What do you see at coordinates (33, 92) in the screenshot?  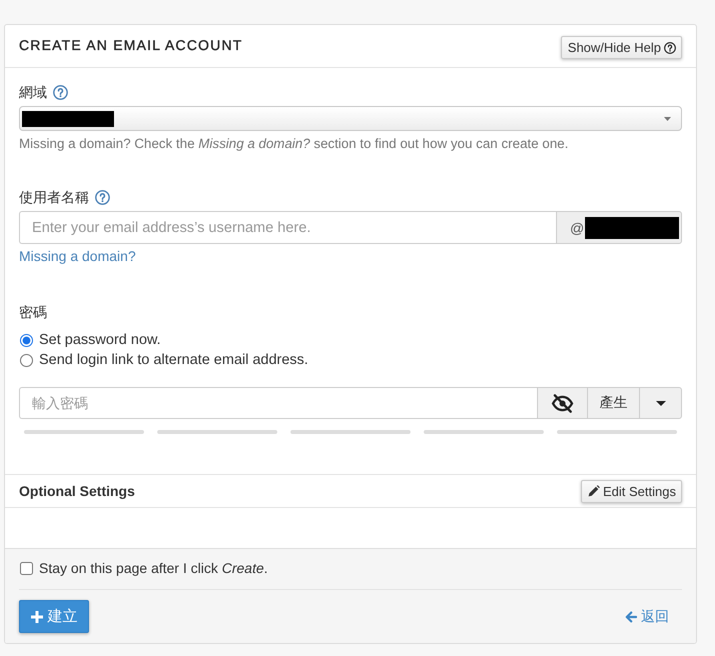 I see `domain-label: 網域` at bounding box center [33, 92].